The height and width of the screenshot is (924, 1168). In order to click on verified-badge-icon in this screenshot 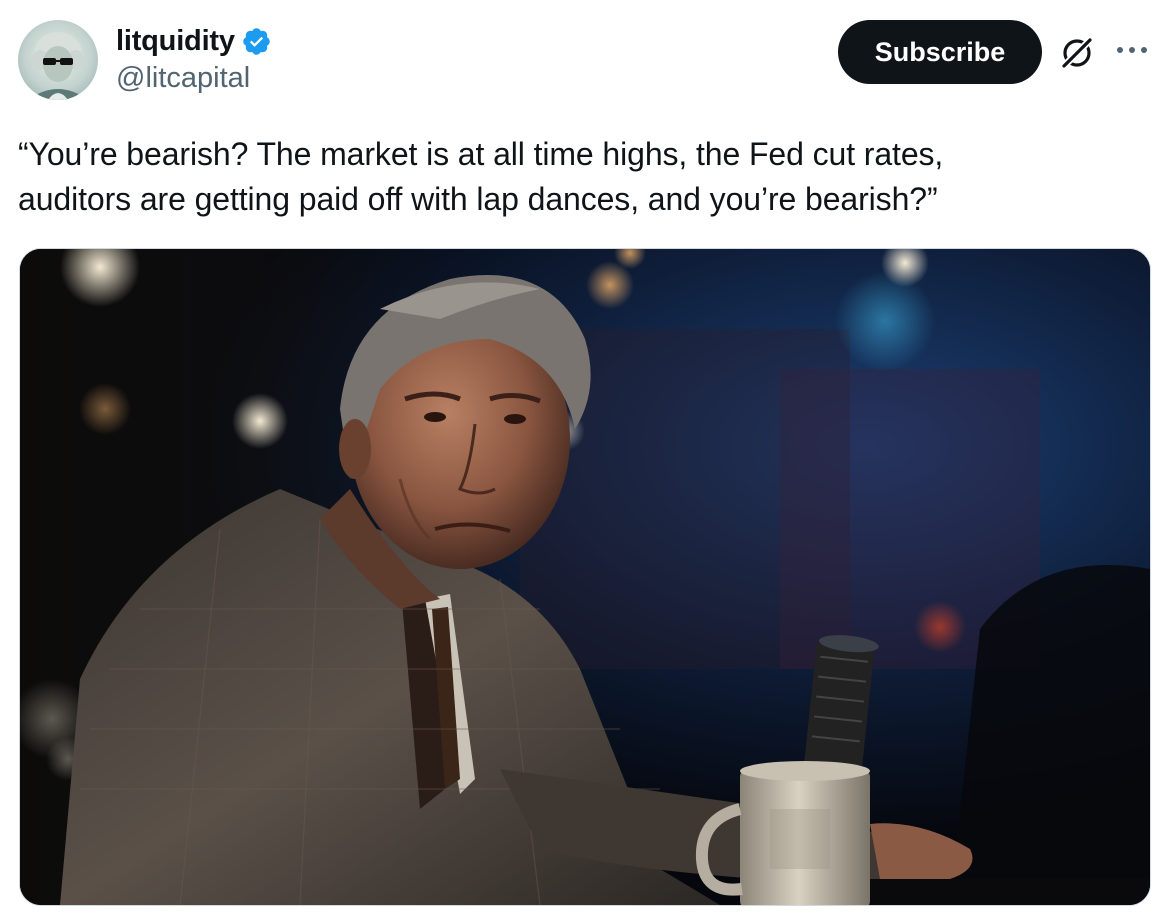, I will do `click(256, 41)`.